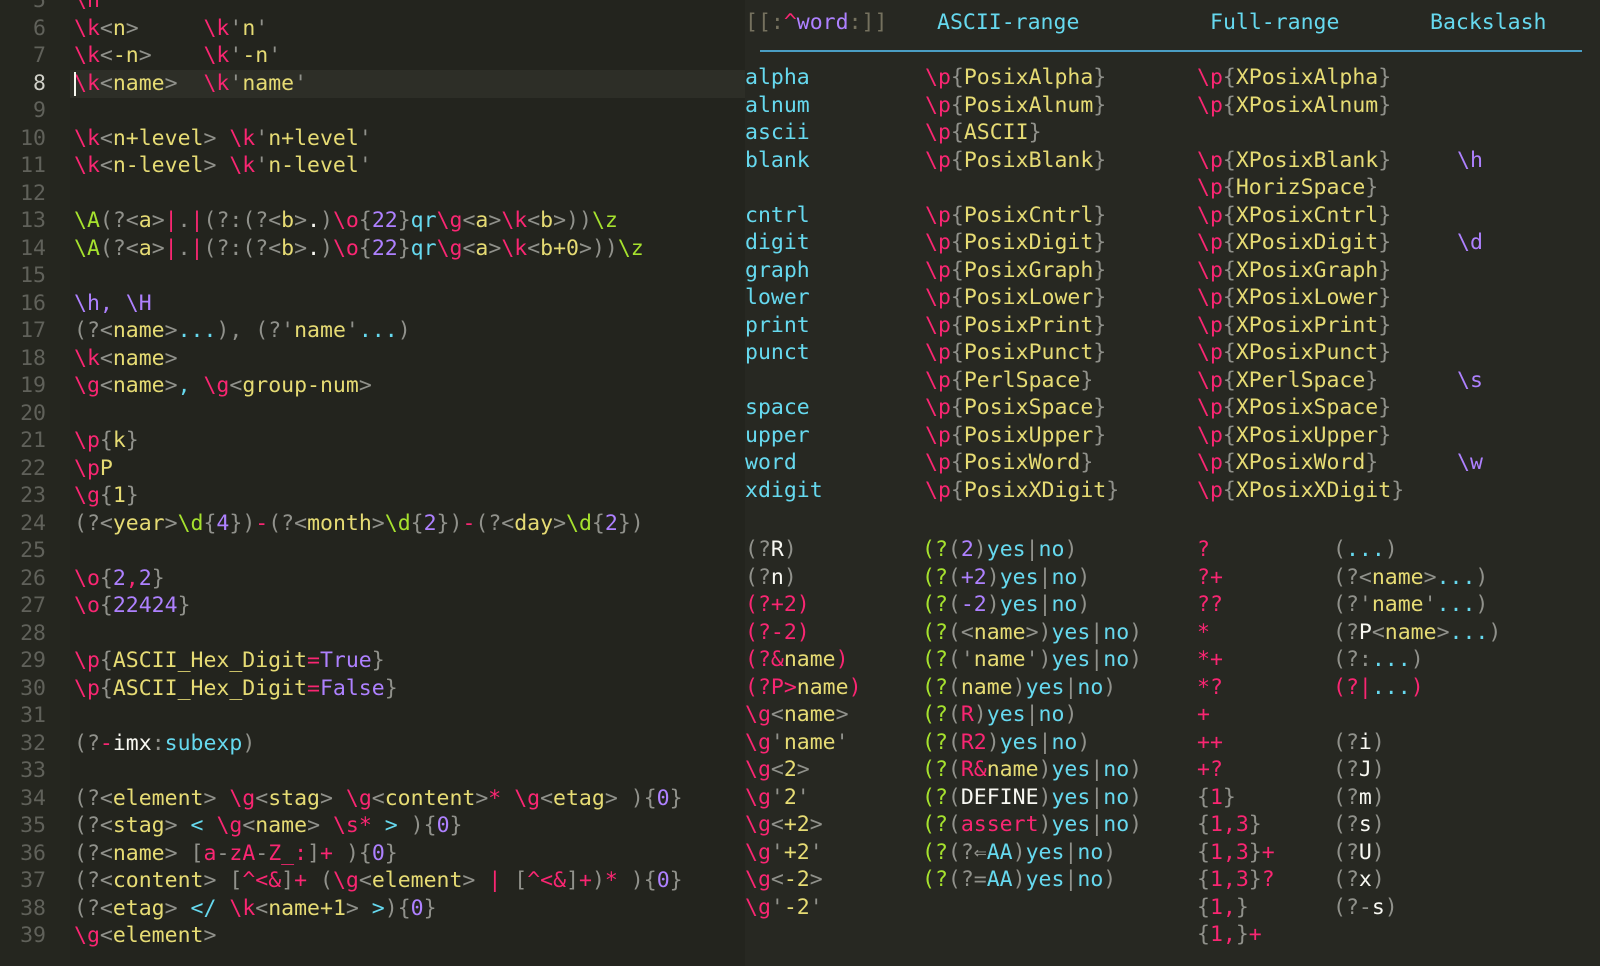  Describe the element at coordinates (223, 386) in the screenshot. I see `code-line: \g<name>, \g<group-num>` at that location.